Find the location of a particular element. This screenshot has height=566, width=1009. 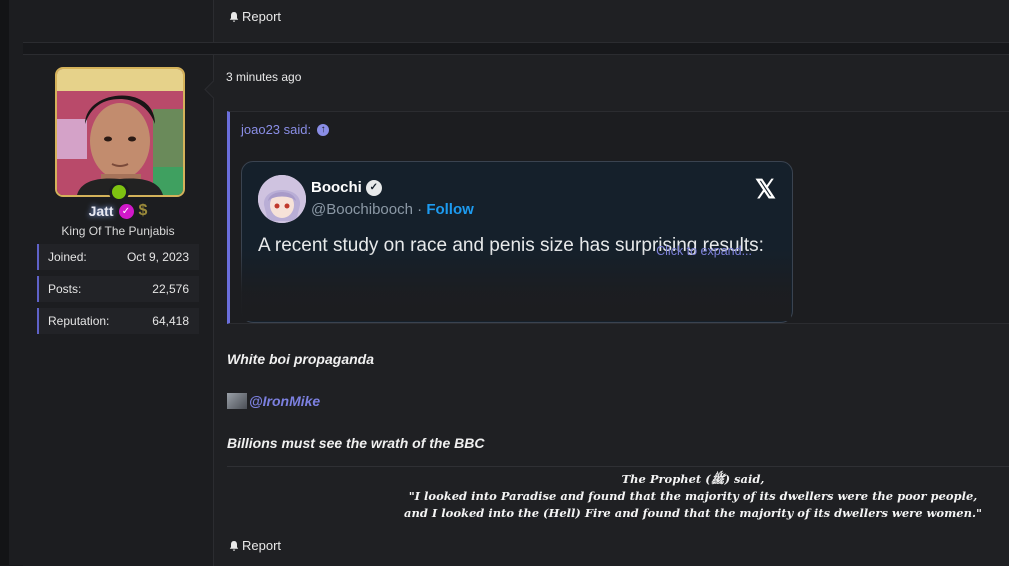

tweet-handle-row: @Boochibooch · Follow is located at coordinates (392, 209).